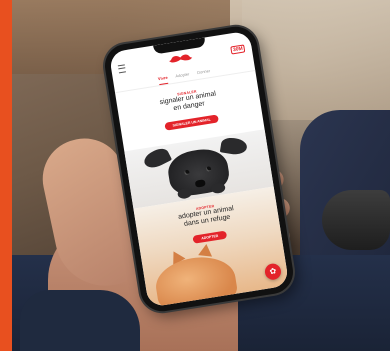 The image size is (390, 351). What do you see at coordinates (121, 69) in the screenshot?
I see `hamburger-icon` at bounding box center [121, 69].